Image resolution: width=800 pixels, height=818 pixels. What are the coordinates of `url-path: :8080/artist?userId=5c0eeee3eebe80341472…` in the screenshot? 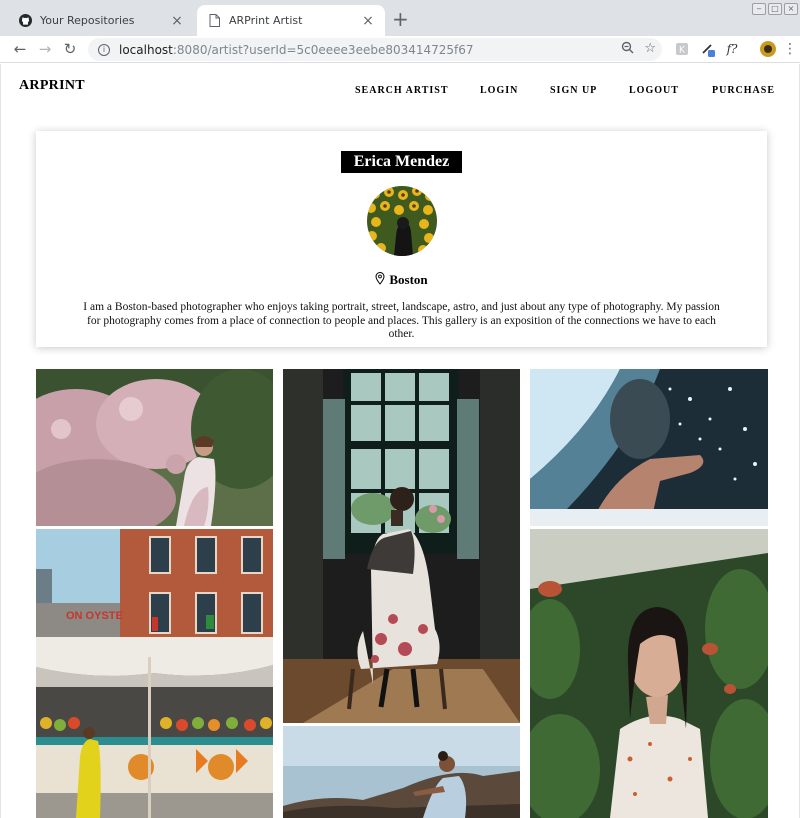 It's located at (323, 49).